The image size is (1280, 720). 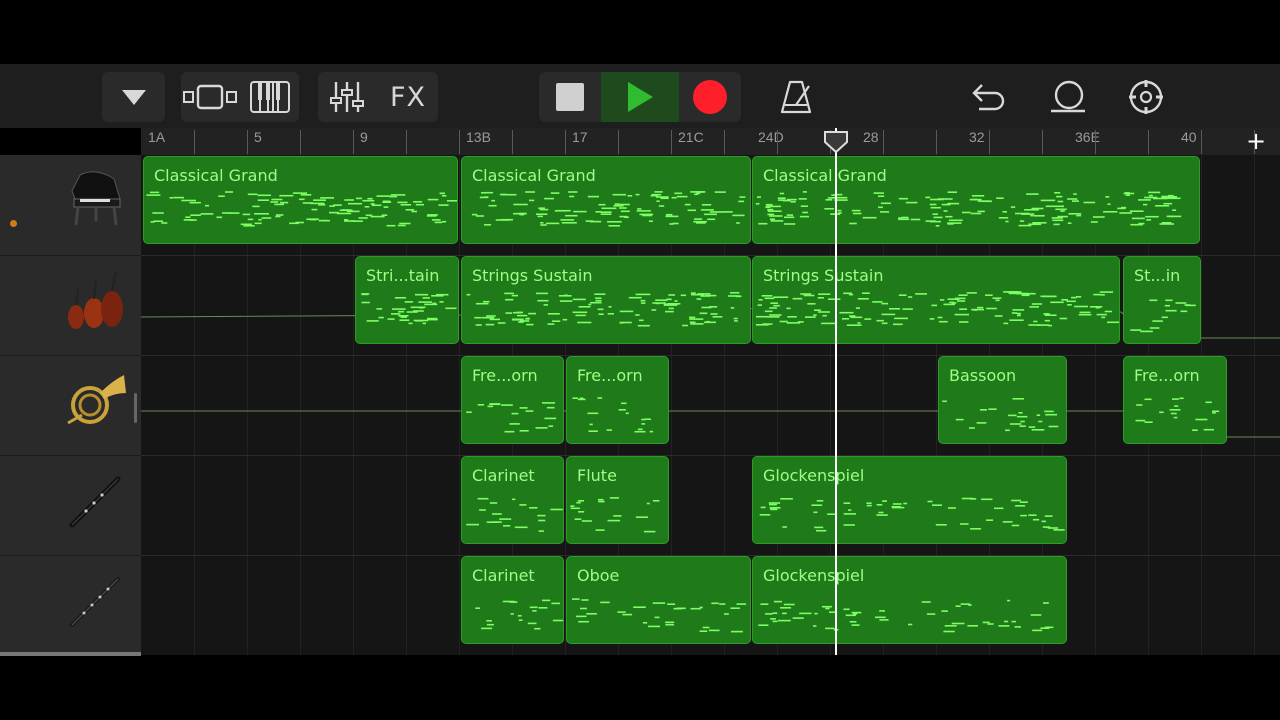 What do you see at coordinates (640, 97) in the screenshot?
I see `play-button` at bounding box center [640, 97].